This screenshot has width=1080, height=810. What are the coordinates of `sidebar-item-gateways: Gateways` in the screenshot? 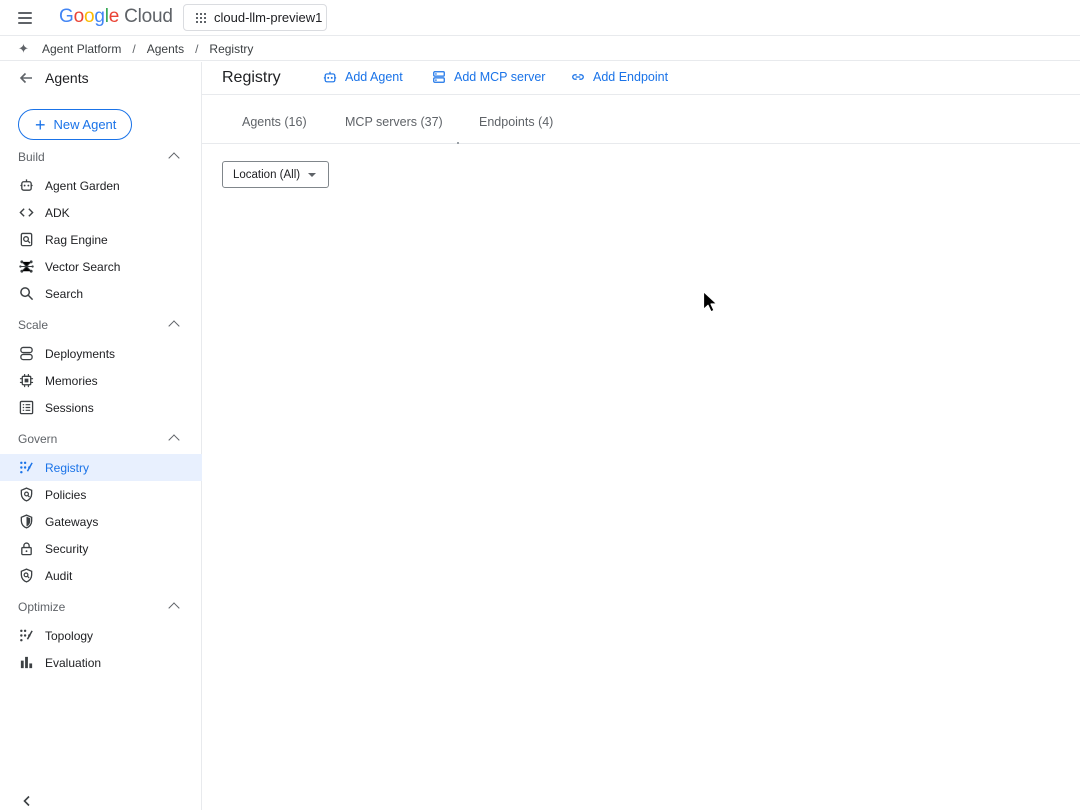 It's located at (101, 521).